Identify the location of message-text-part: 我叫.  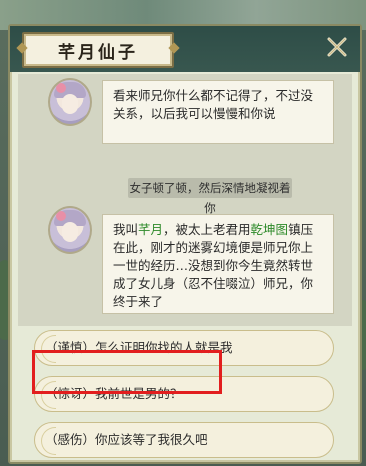
(126, 229).